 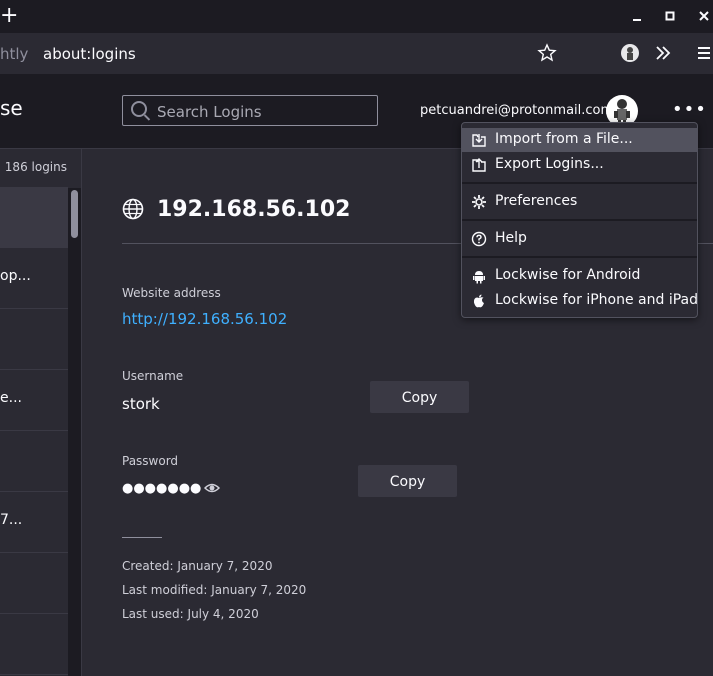 What do you see at coordinates (579, 202) in the screenshot?
I see `menu-item-preferences: Preferences` at bounding box center [579, 202].